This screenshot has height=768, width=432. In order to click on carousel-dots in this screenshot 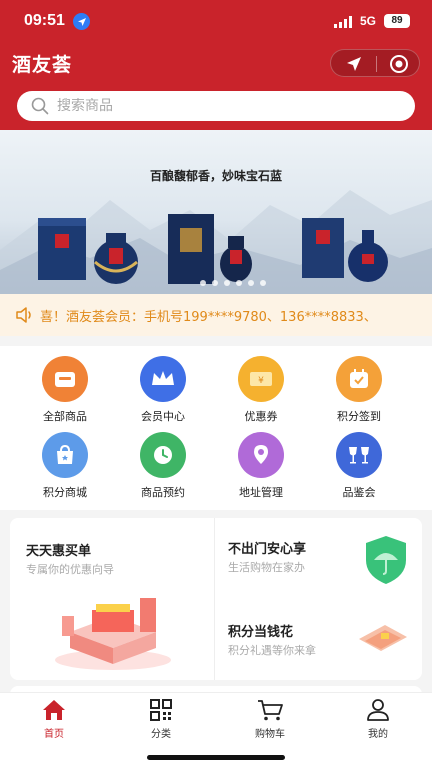, I will do `click(233, 283)`.